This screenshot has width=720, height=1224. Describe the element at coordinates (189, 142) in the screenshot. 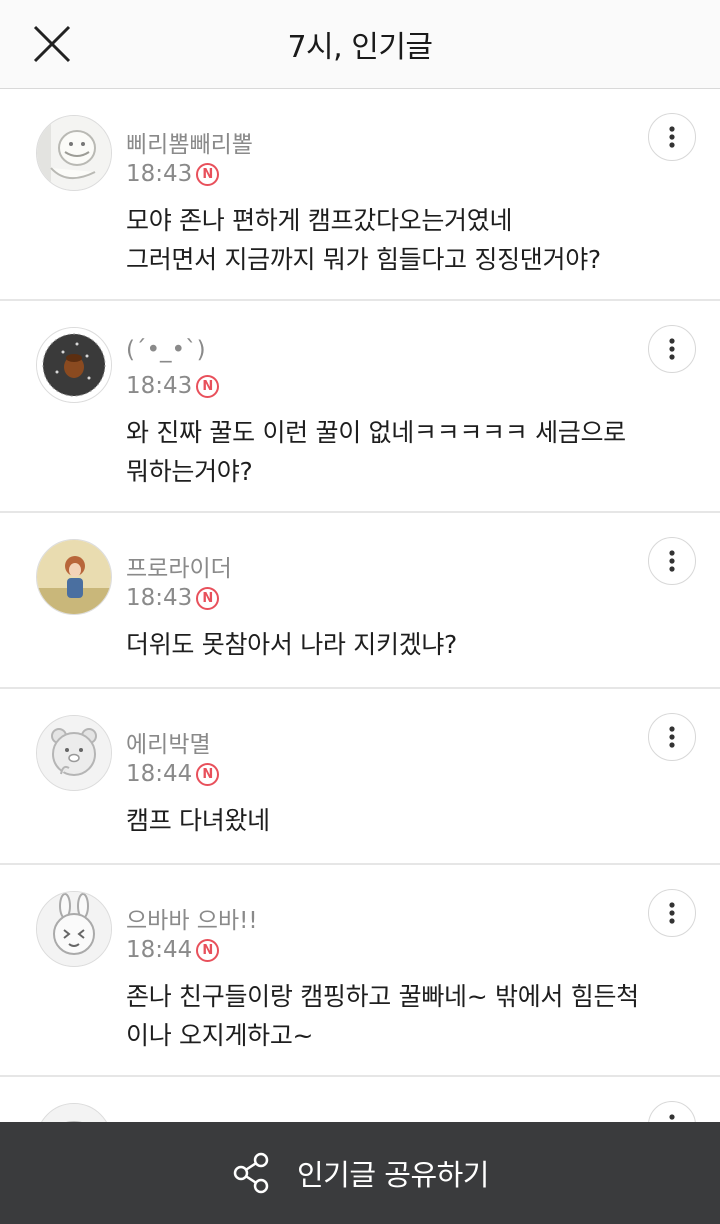

I see `nickname: 삐리뽐빼리뽈` at that location.